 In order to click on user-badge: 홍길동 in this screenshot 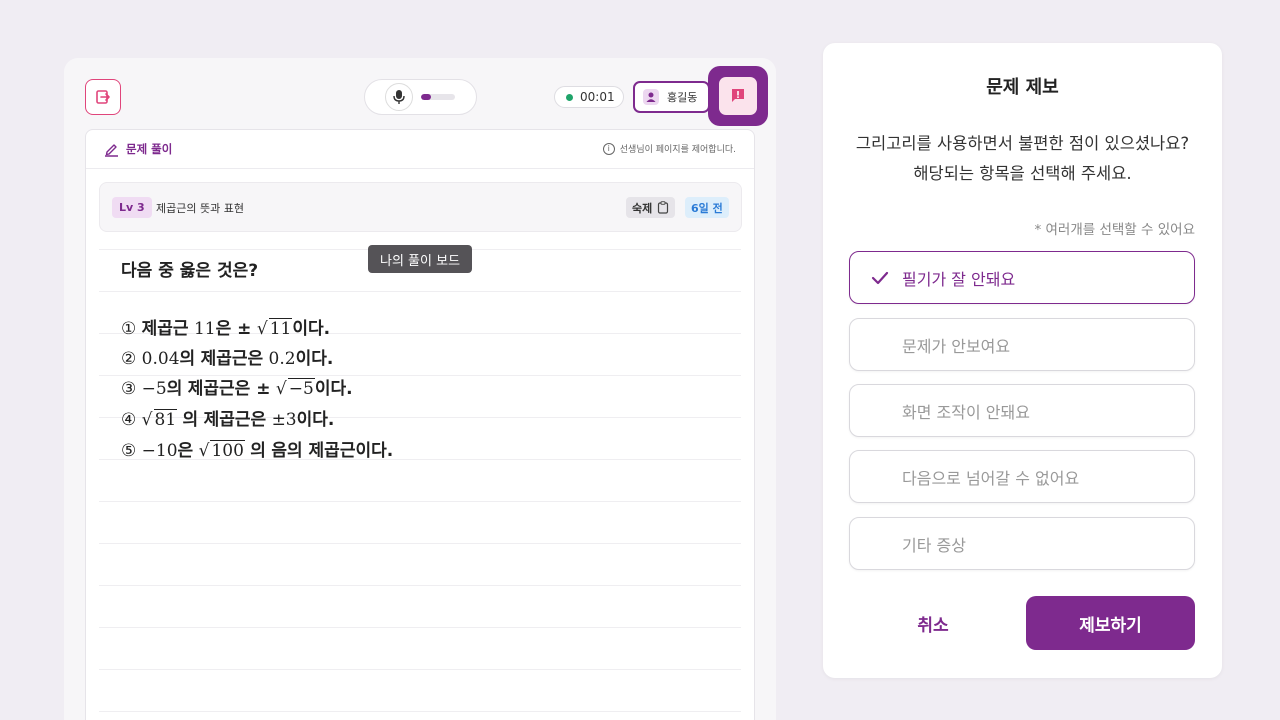, I will do `click(671, 97)`.